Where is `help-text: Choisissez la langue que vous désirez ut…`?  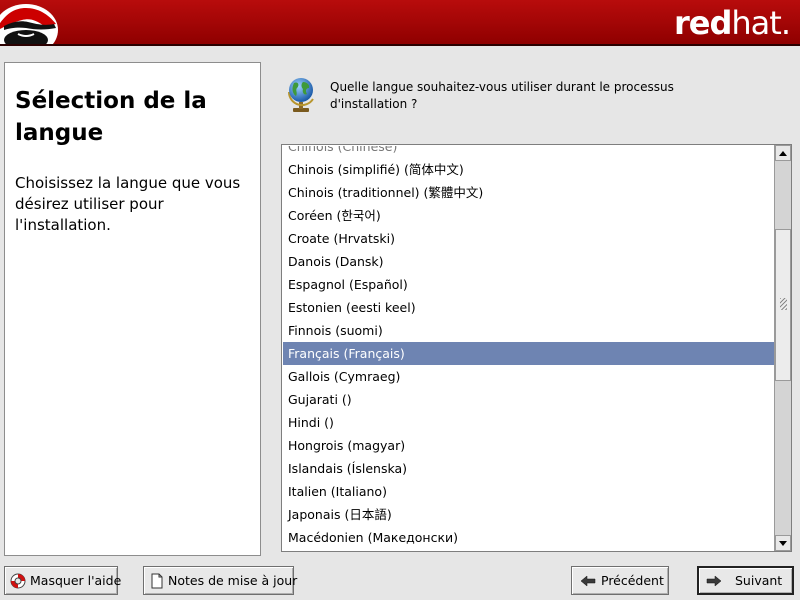
help-text: Choisissez la langue que vous désirez ut… is located at coordinates (128, 204).